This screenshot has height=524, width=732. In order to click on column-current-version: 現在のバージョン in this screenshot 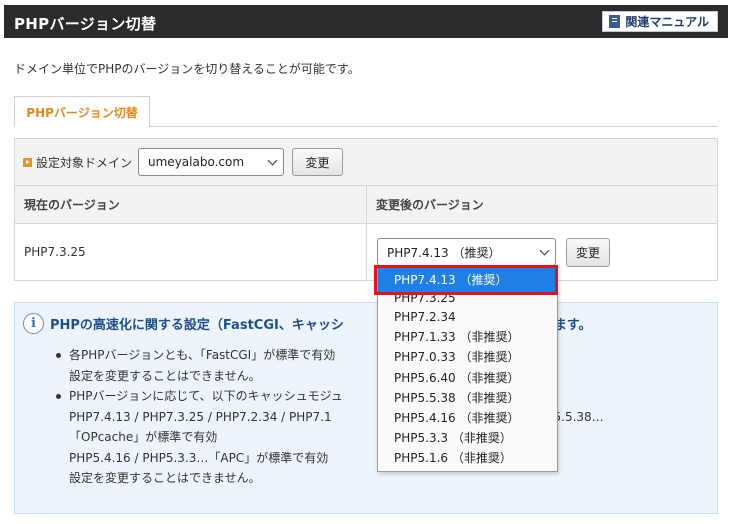, I will do `click(191, 204)`.